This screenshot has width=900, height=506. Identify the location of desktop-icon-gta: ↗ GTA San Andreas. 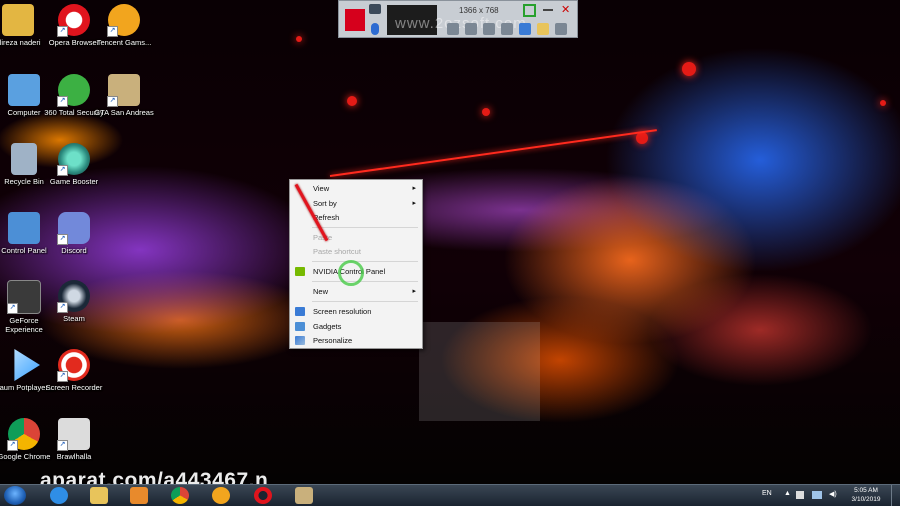
(124, 95).